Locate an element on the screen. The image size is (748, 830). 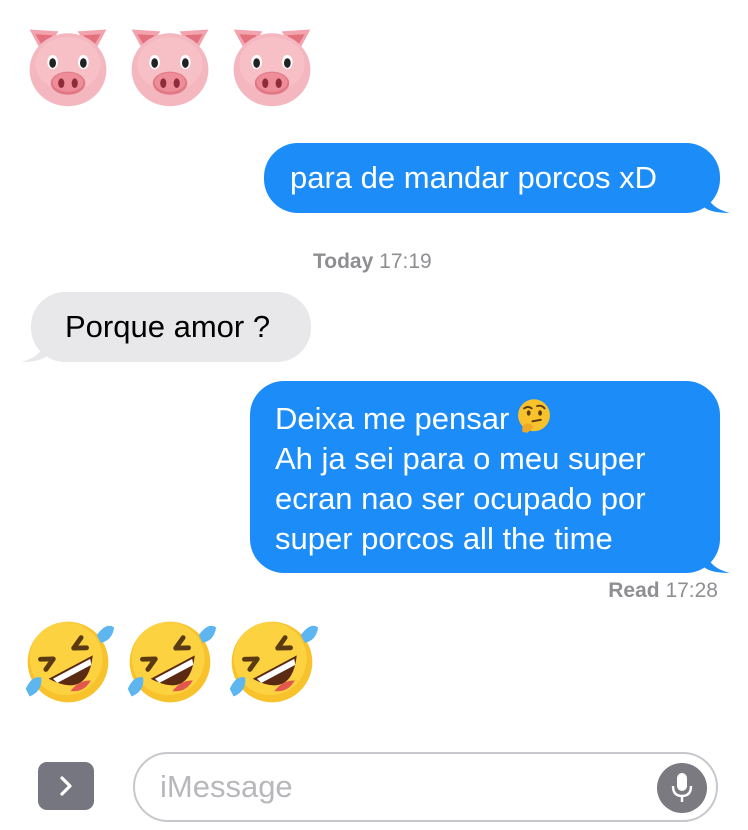
read-receipt-label: Read is located at coordinates (634, 590).